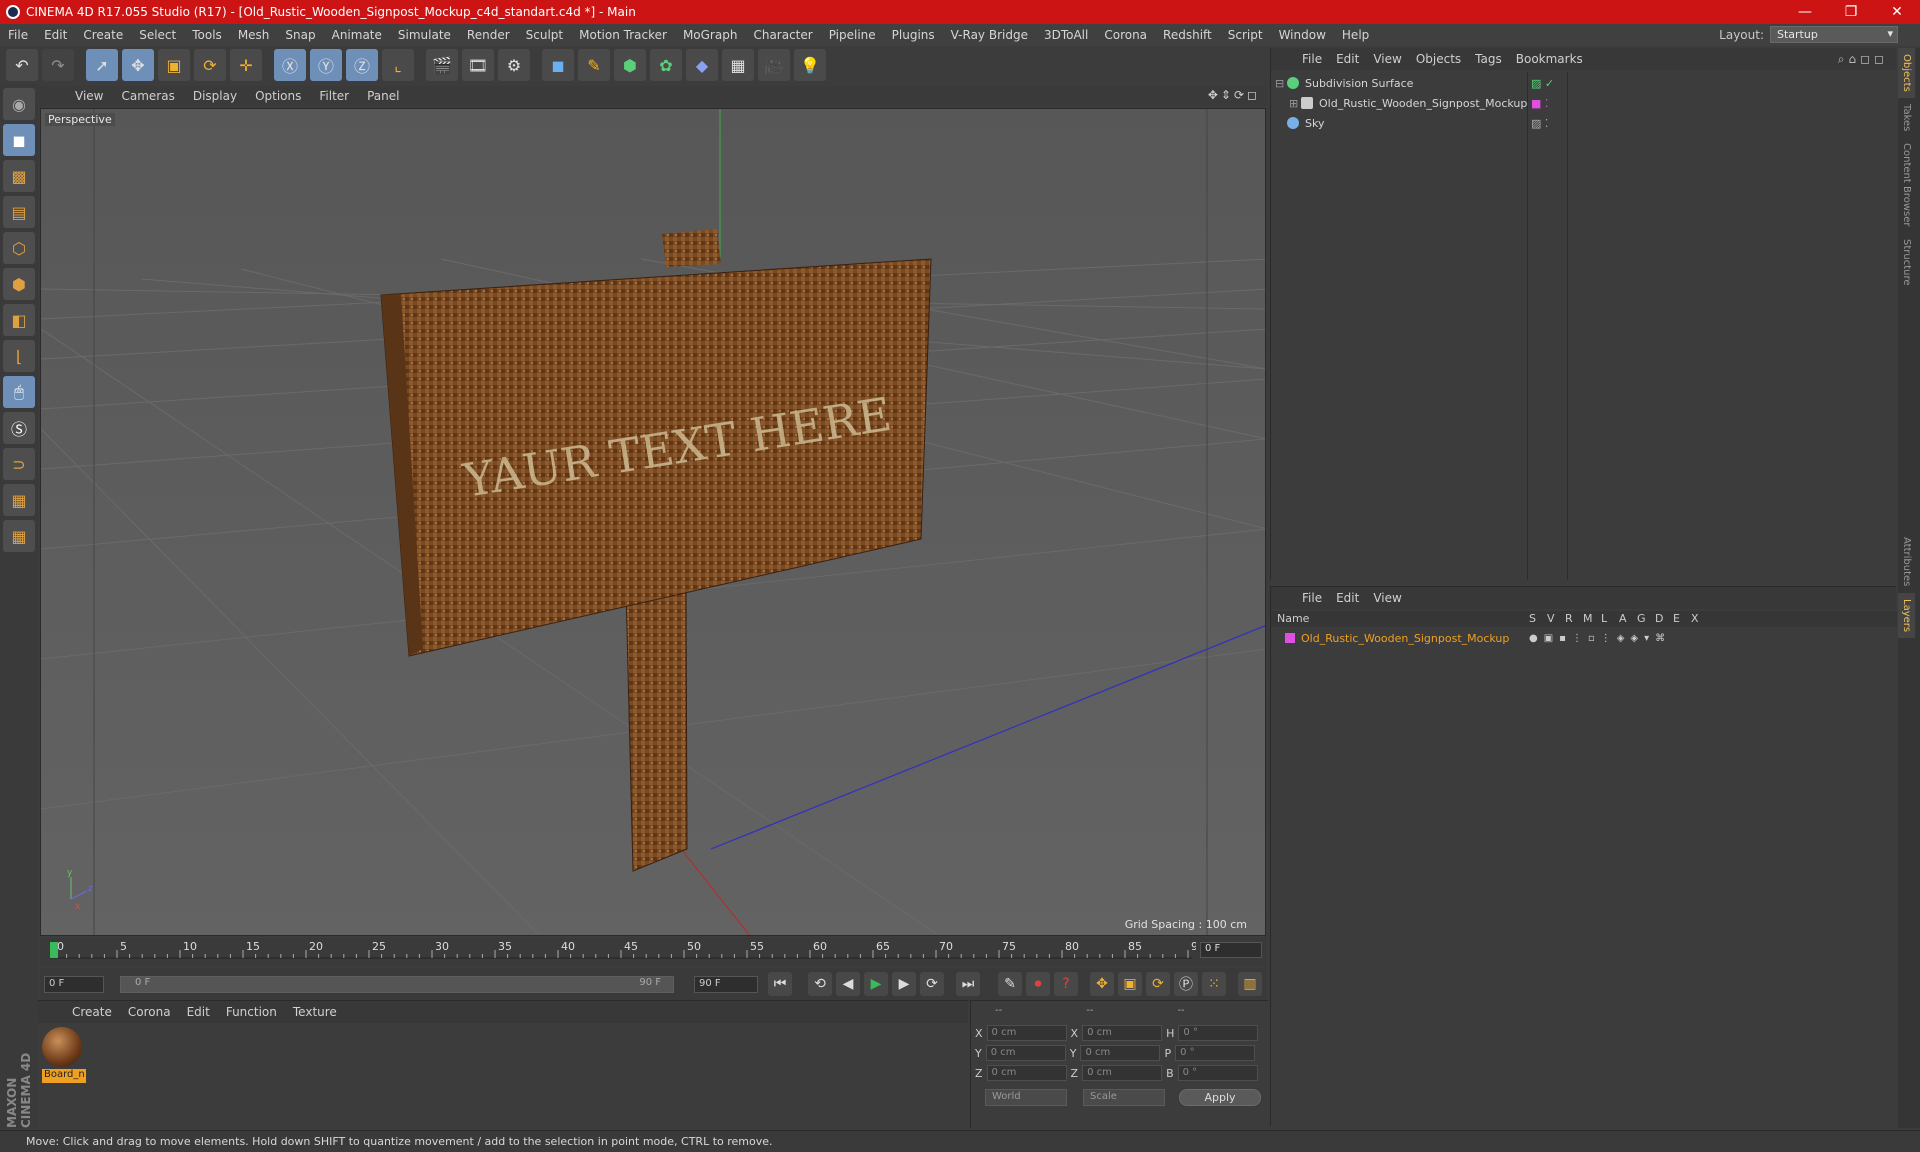 The width and height of the screenshot is (1920, 1152). What do you see at coordinates (1215, 1053) in the screenshot?
I see `rot-p-field: 0 °` at bounding box center [1215, 1053].